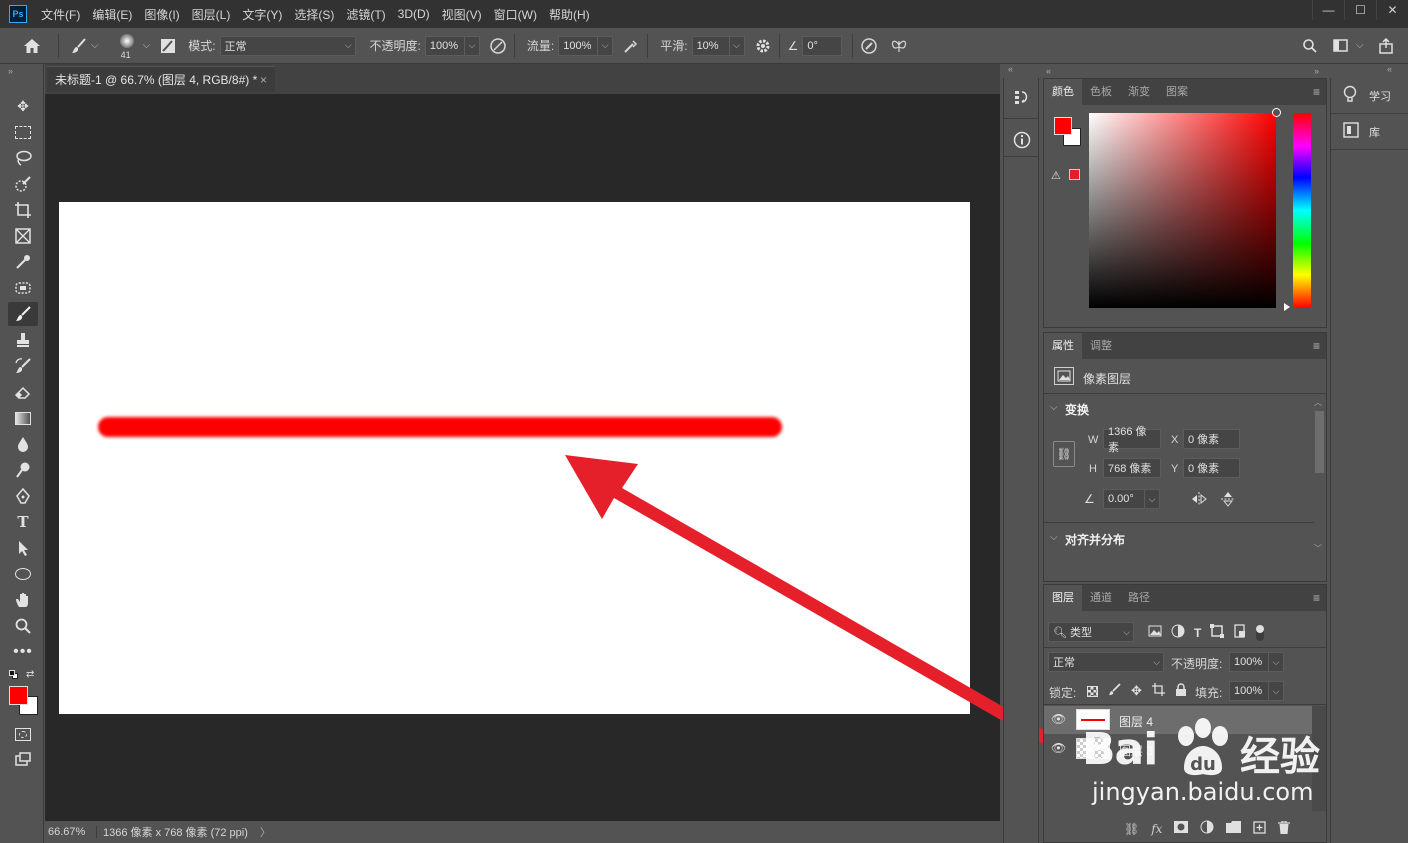 The width and height of the screenshot is (1408, 843). I want to click on rotation-dropdown-icon: ⌵, so click(1152, 499).